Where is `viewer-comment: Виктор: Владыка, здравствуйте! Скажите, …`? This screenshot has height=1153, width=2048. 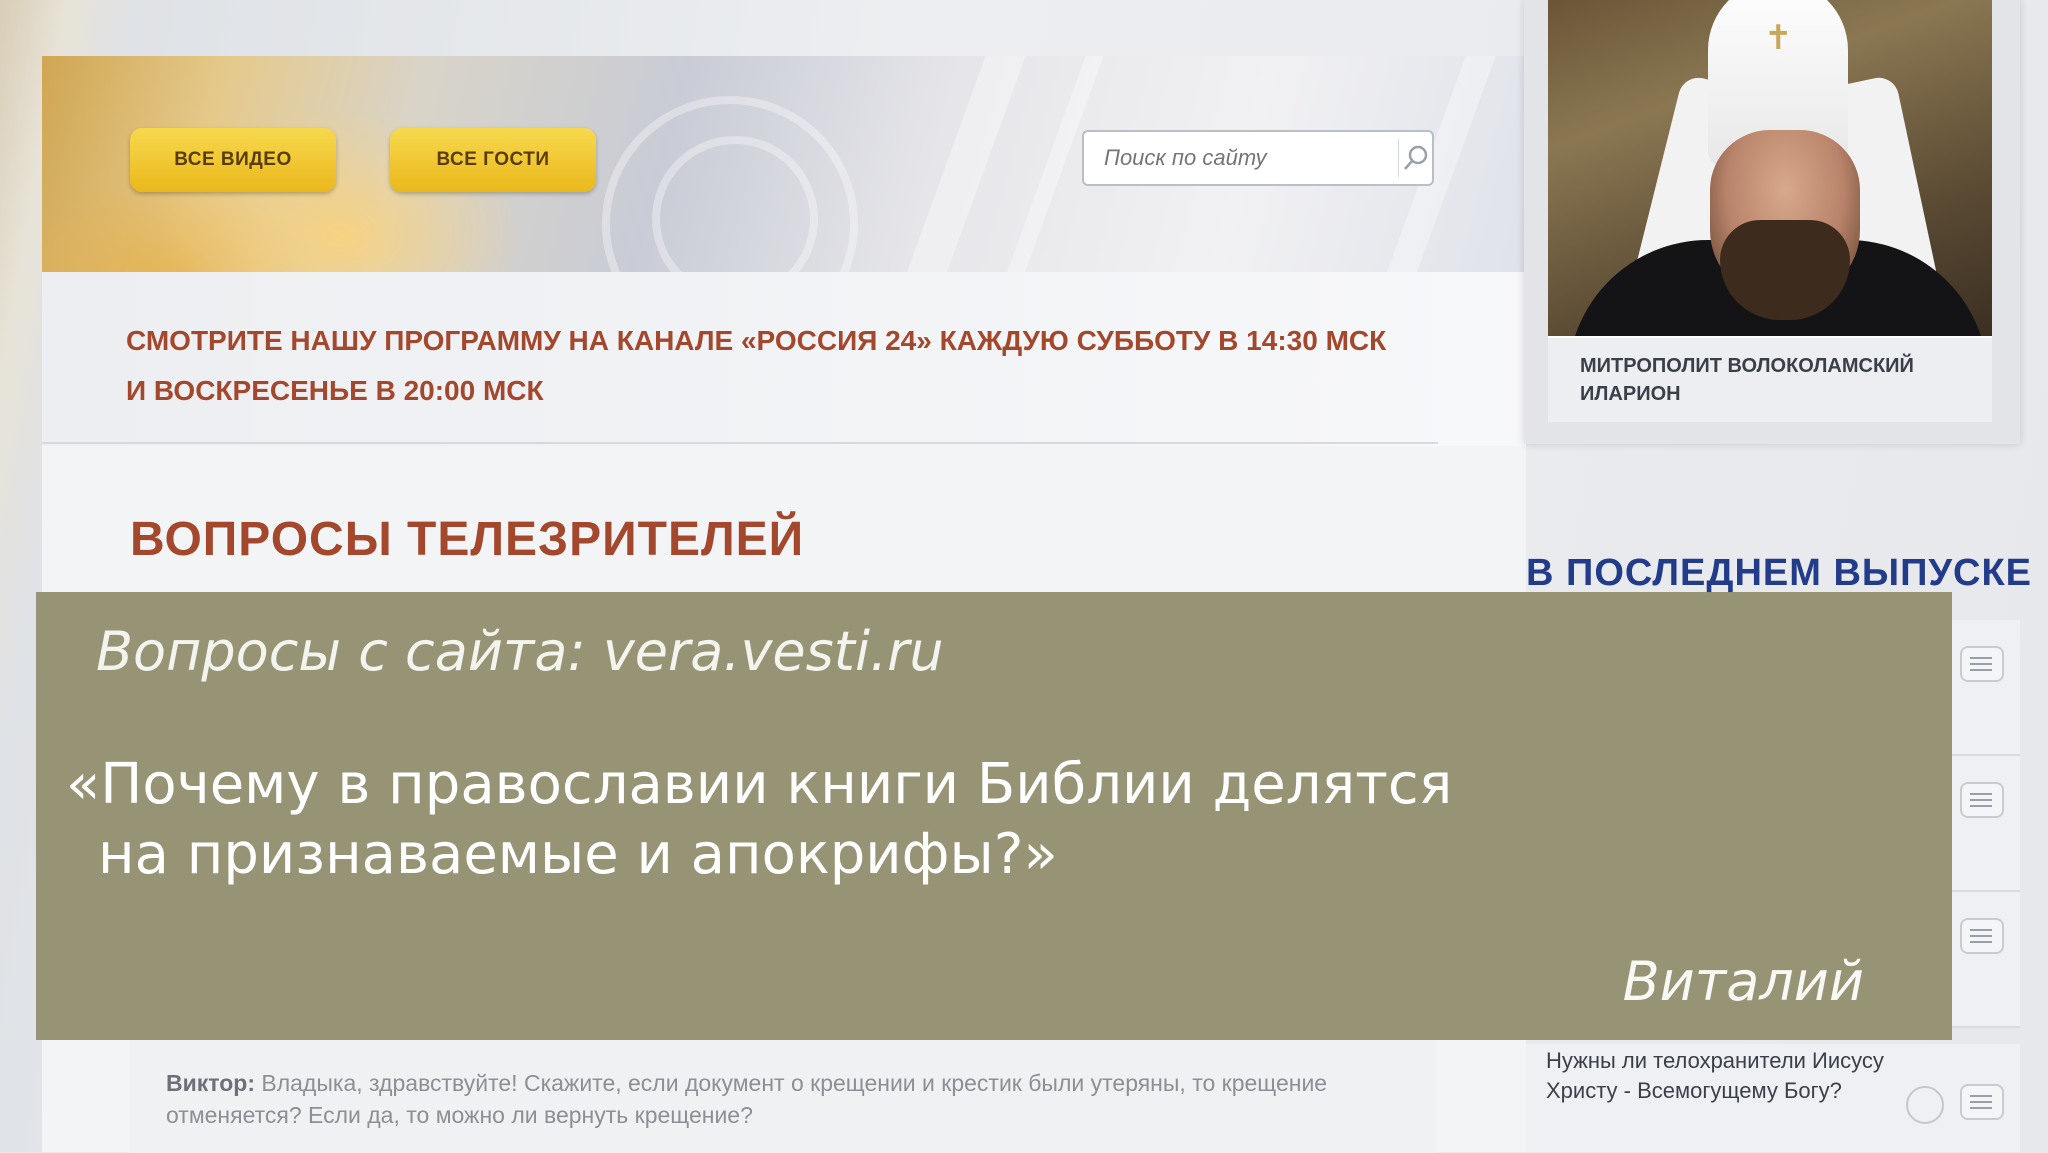 viewer-comment: Виктор: Владыка, здравствуйте! Скажите, … is located at coordinates (783, 1091).